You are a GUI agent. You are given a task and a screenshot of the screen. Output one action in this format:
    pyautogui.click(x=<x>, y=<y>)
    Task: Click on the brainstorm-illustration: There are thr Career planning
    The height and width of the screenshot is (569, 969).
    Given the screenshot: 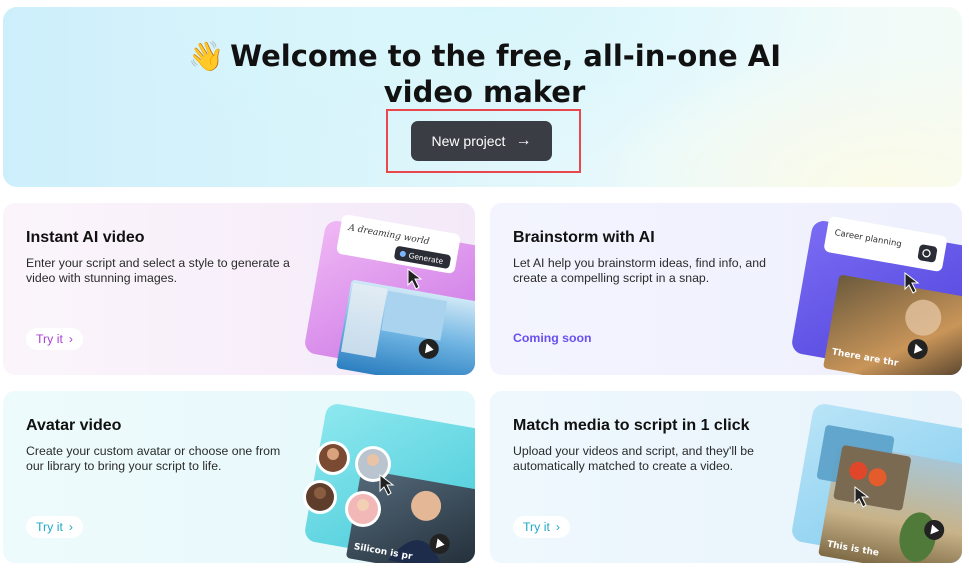 What is the action you would take?
    pyautogui.click(x=877, y=295)
    